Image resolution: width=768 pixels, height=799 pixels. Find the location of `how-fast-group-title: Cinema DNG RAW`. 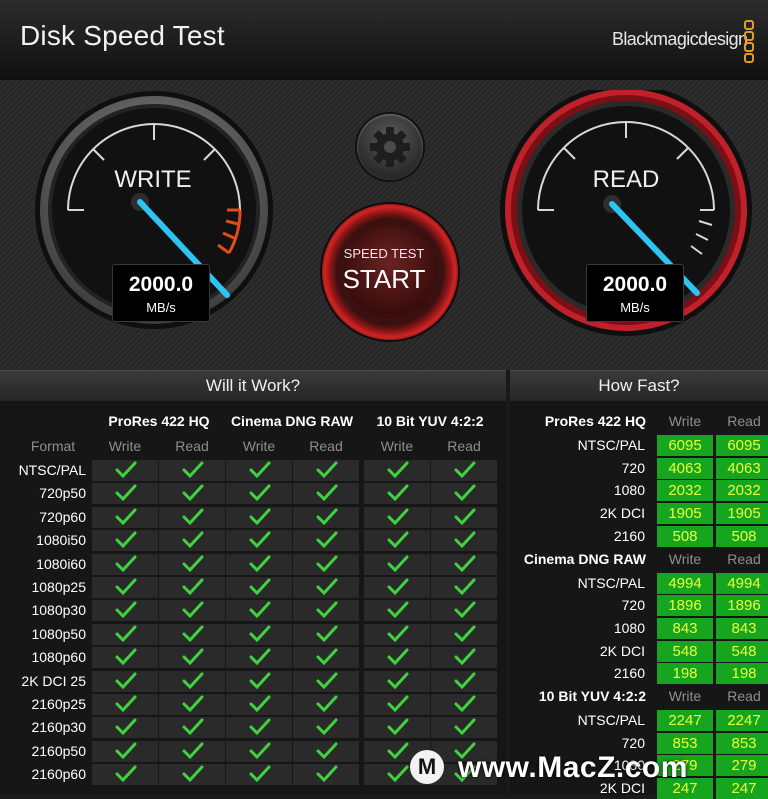

how-fast-group-title: Cinema DNG RAW is located at coordinates (584, 558).